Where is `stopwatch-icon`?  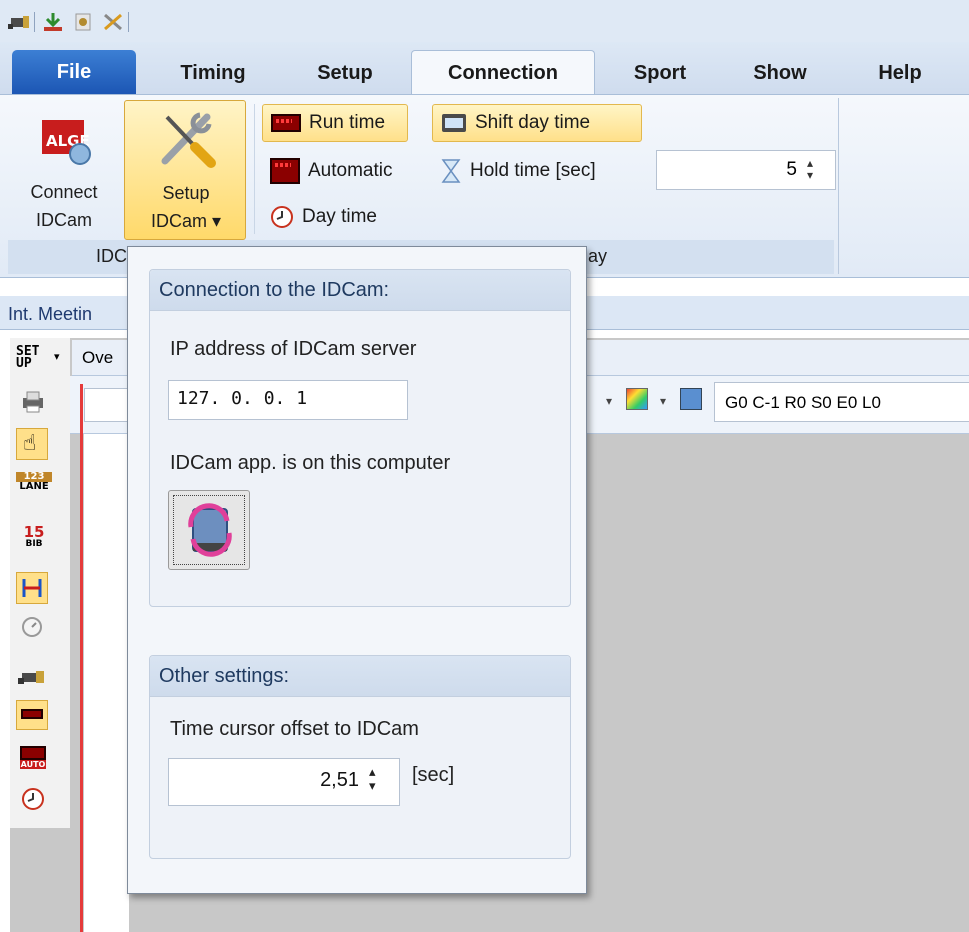
stopwatch-icon is located at coordinates (32, 626).